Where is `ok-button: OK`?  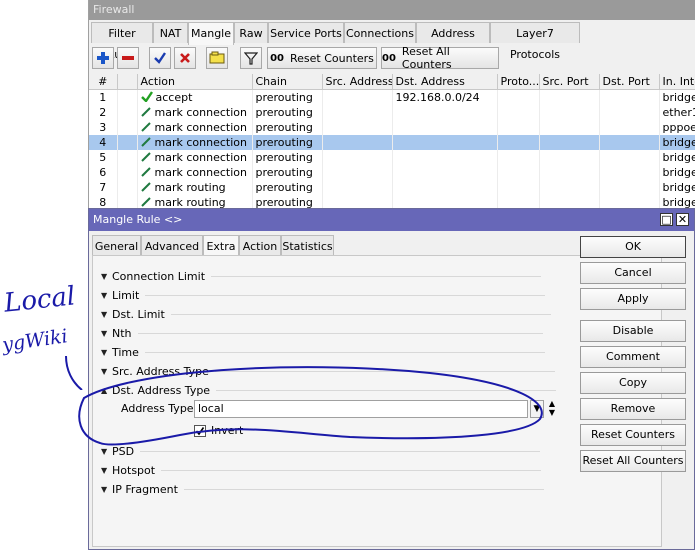 ok-button: OK is located at coordinates (633, 247).